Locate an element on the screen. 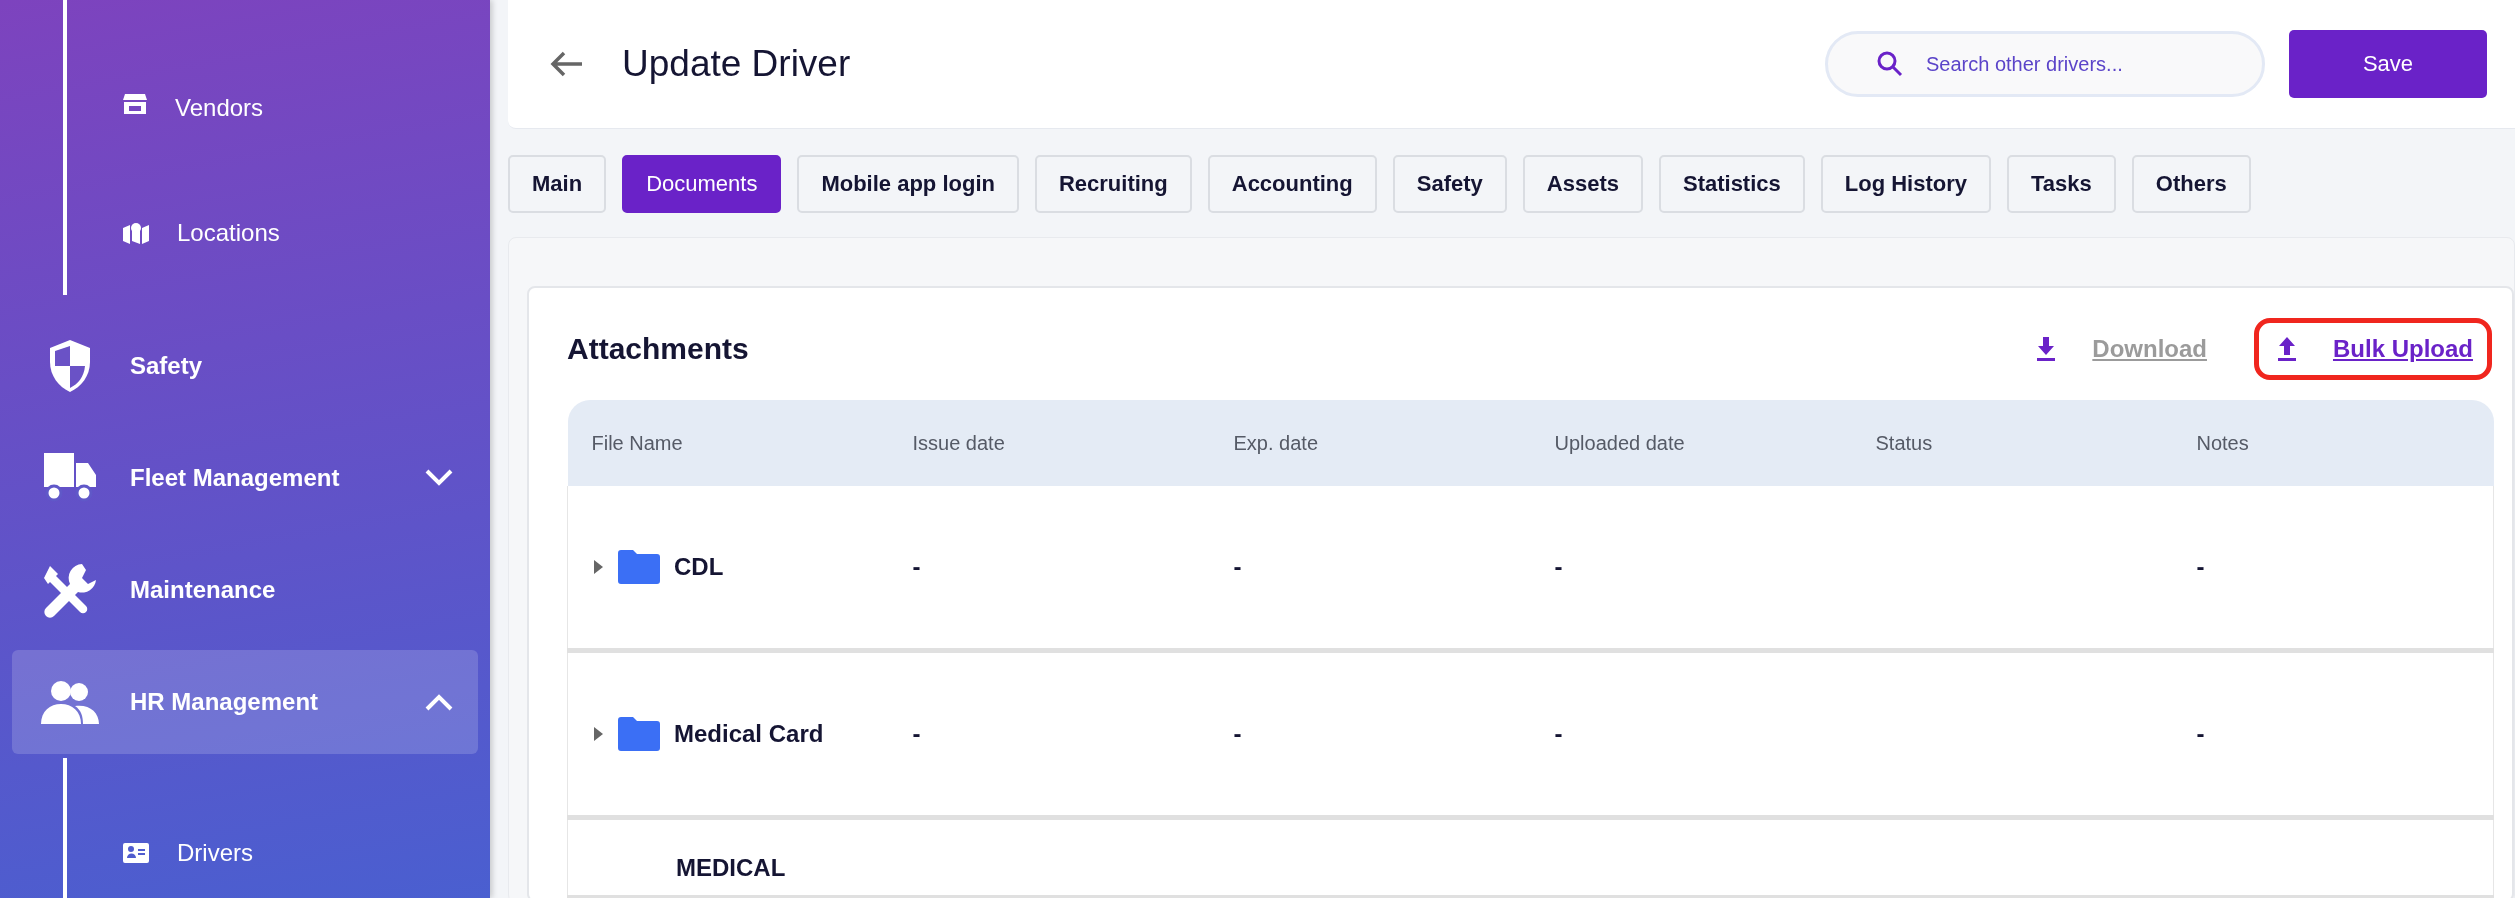 Image resolution: width=2515 pixels, height=898 pixels. id-card-icon is located at coordinates (136, 853).